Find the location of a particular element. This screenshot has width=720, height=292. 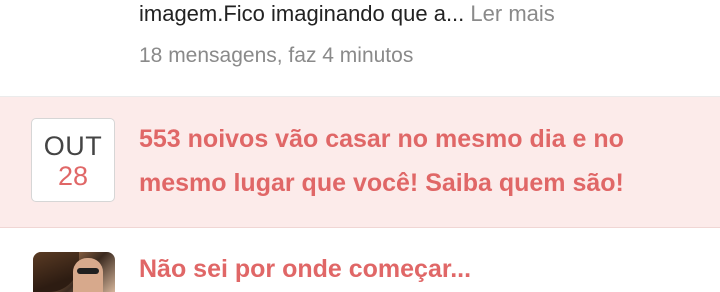

avatar-face is located at coordinates (88, 275).